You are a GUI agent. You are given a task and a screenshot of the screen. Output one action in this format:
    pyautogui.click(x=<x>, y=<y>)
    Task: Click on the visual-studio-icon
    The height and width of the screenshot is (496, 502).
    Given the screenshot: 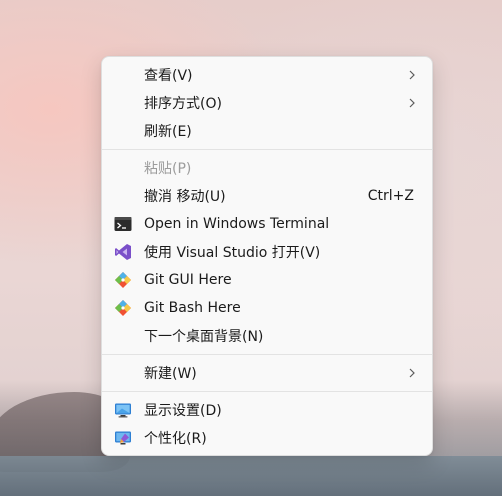 What is the action you would take?
    pyautogui.click(x=123, y=252)
    